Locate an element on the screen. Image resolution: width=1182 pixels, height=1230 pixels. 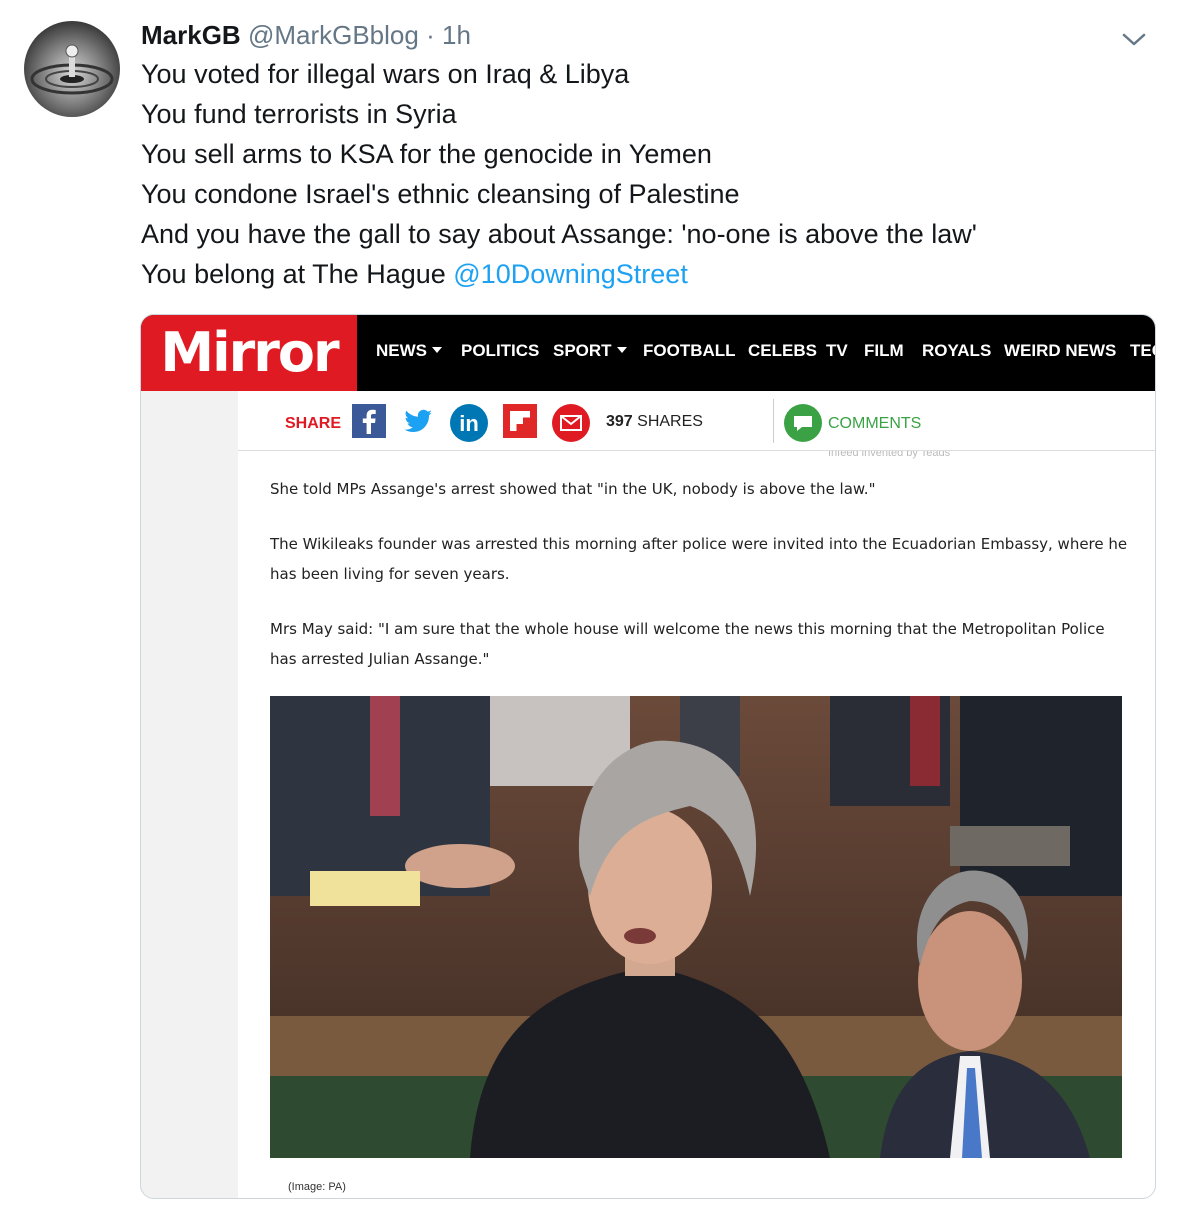
author-name: MarkGB is located at coordinates (191, 35).